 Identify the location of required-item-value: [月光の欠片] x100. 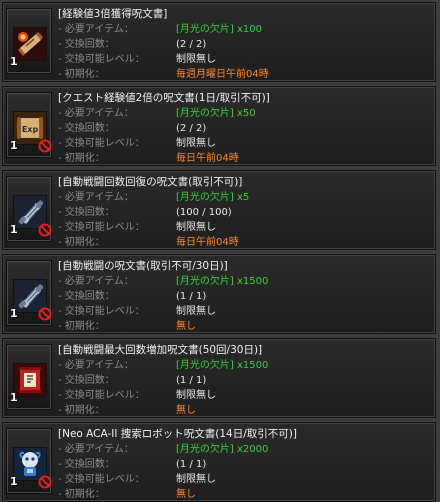
(219, 29).